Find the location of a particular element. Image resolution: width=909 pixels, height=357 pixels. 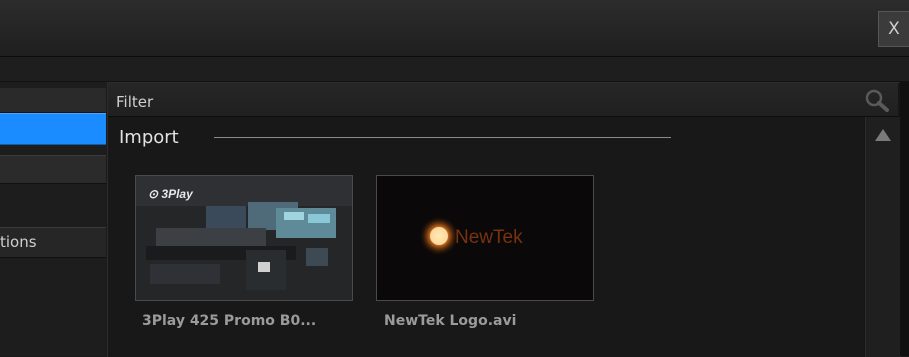

sidebar-item-selected is located at coordinates (53, 129).